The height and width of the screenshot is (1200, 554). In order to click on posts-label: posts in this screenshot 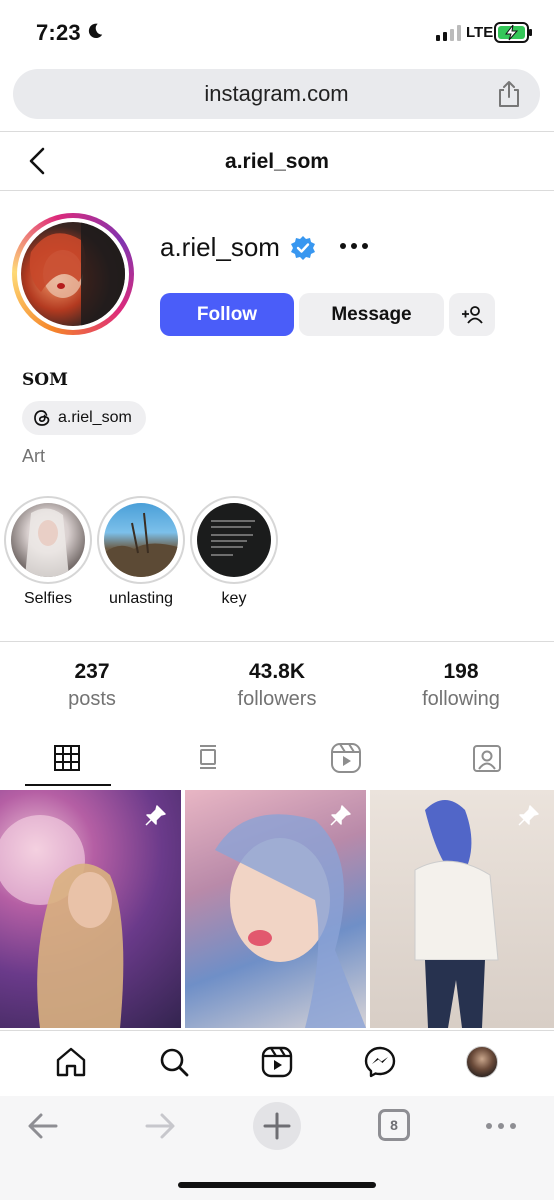, I will do `click(92, 699)`.